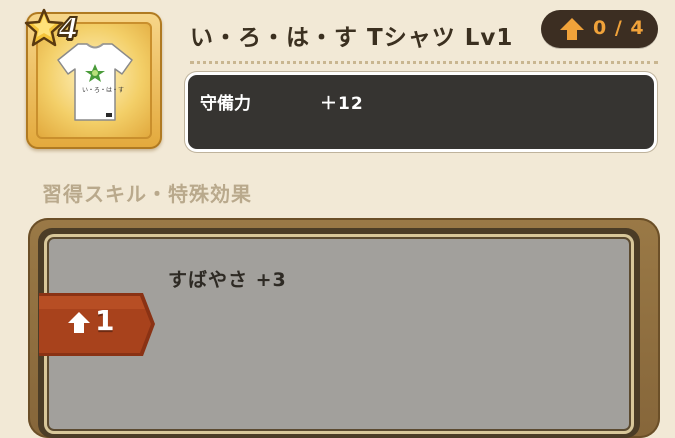 This screenshot has width=675, height=438. What do you see at coordinates (147, 194) in the screenshot?
I see `section-title: 習得スキル・特殊効果` at bounding box center [147, 194].